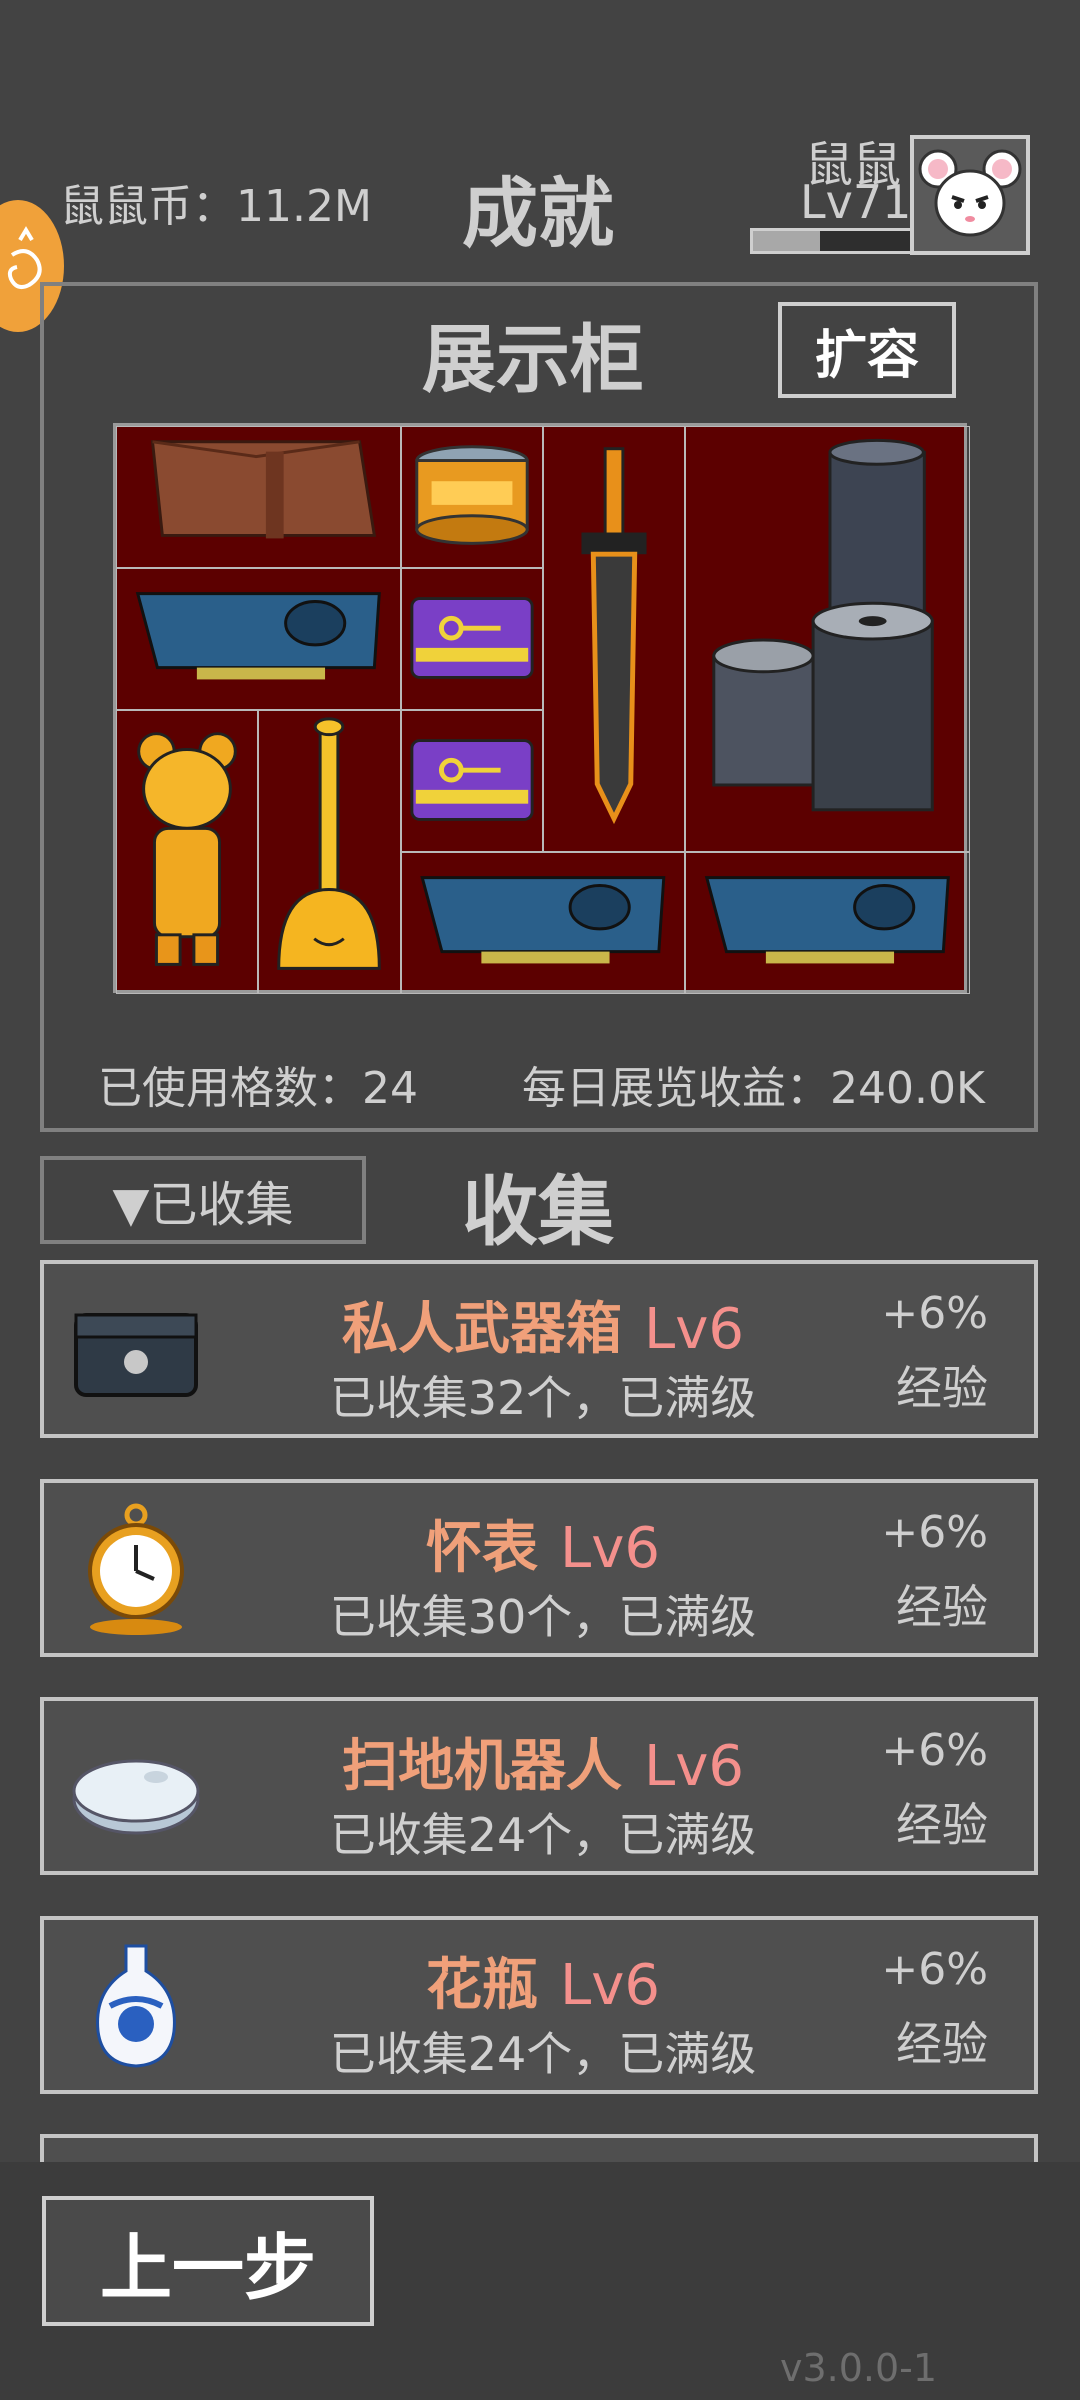 Image resolution: width=1080 pixels, height=2400 pixels. I want to click on collection-title: 收集, so click(538, 1211).